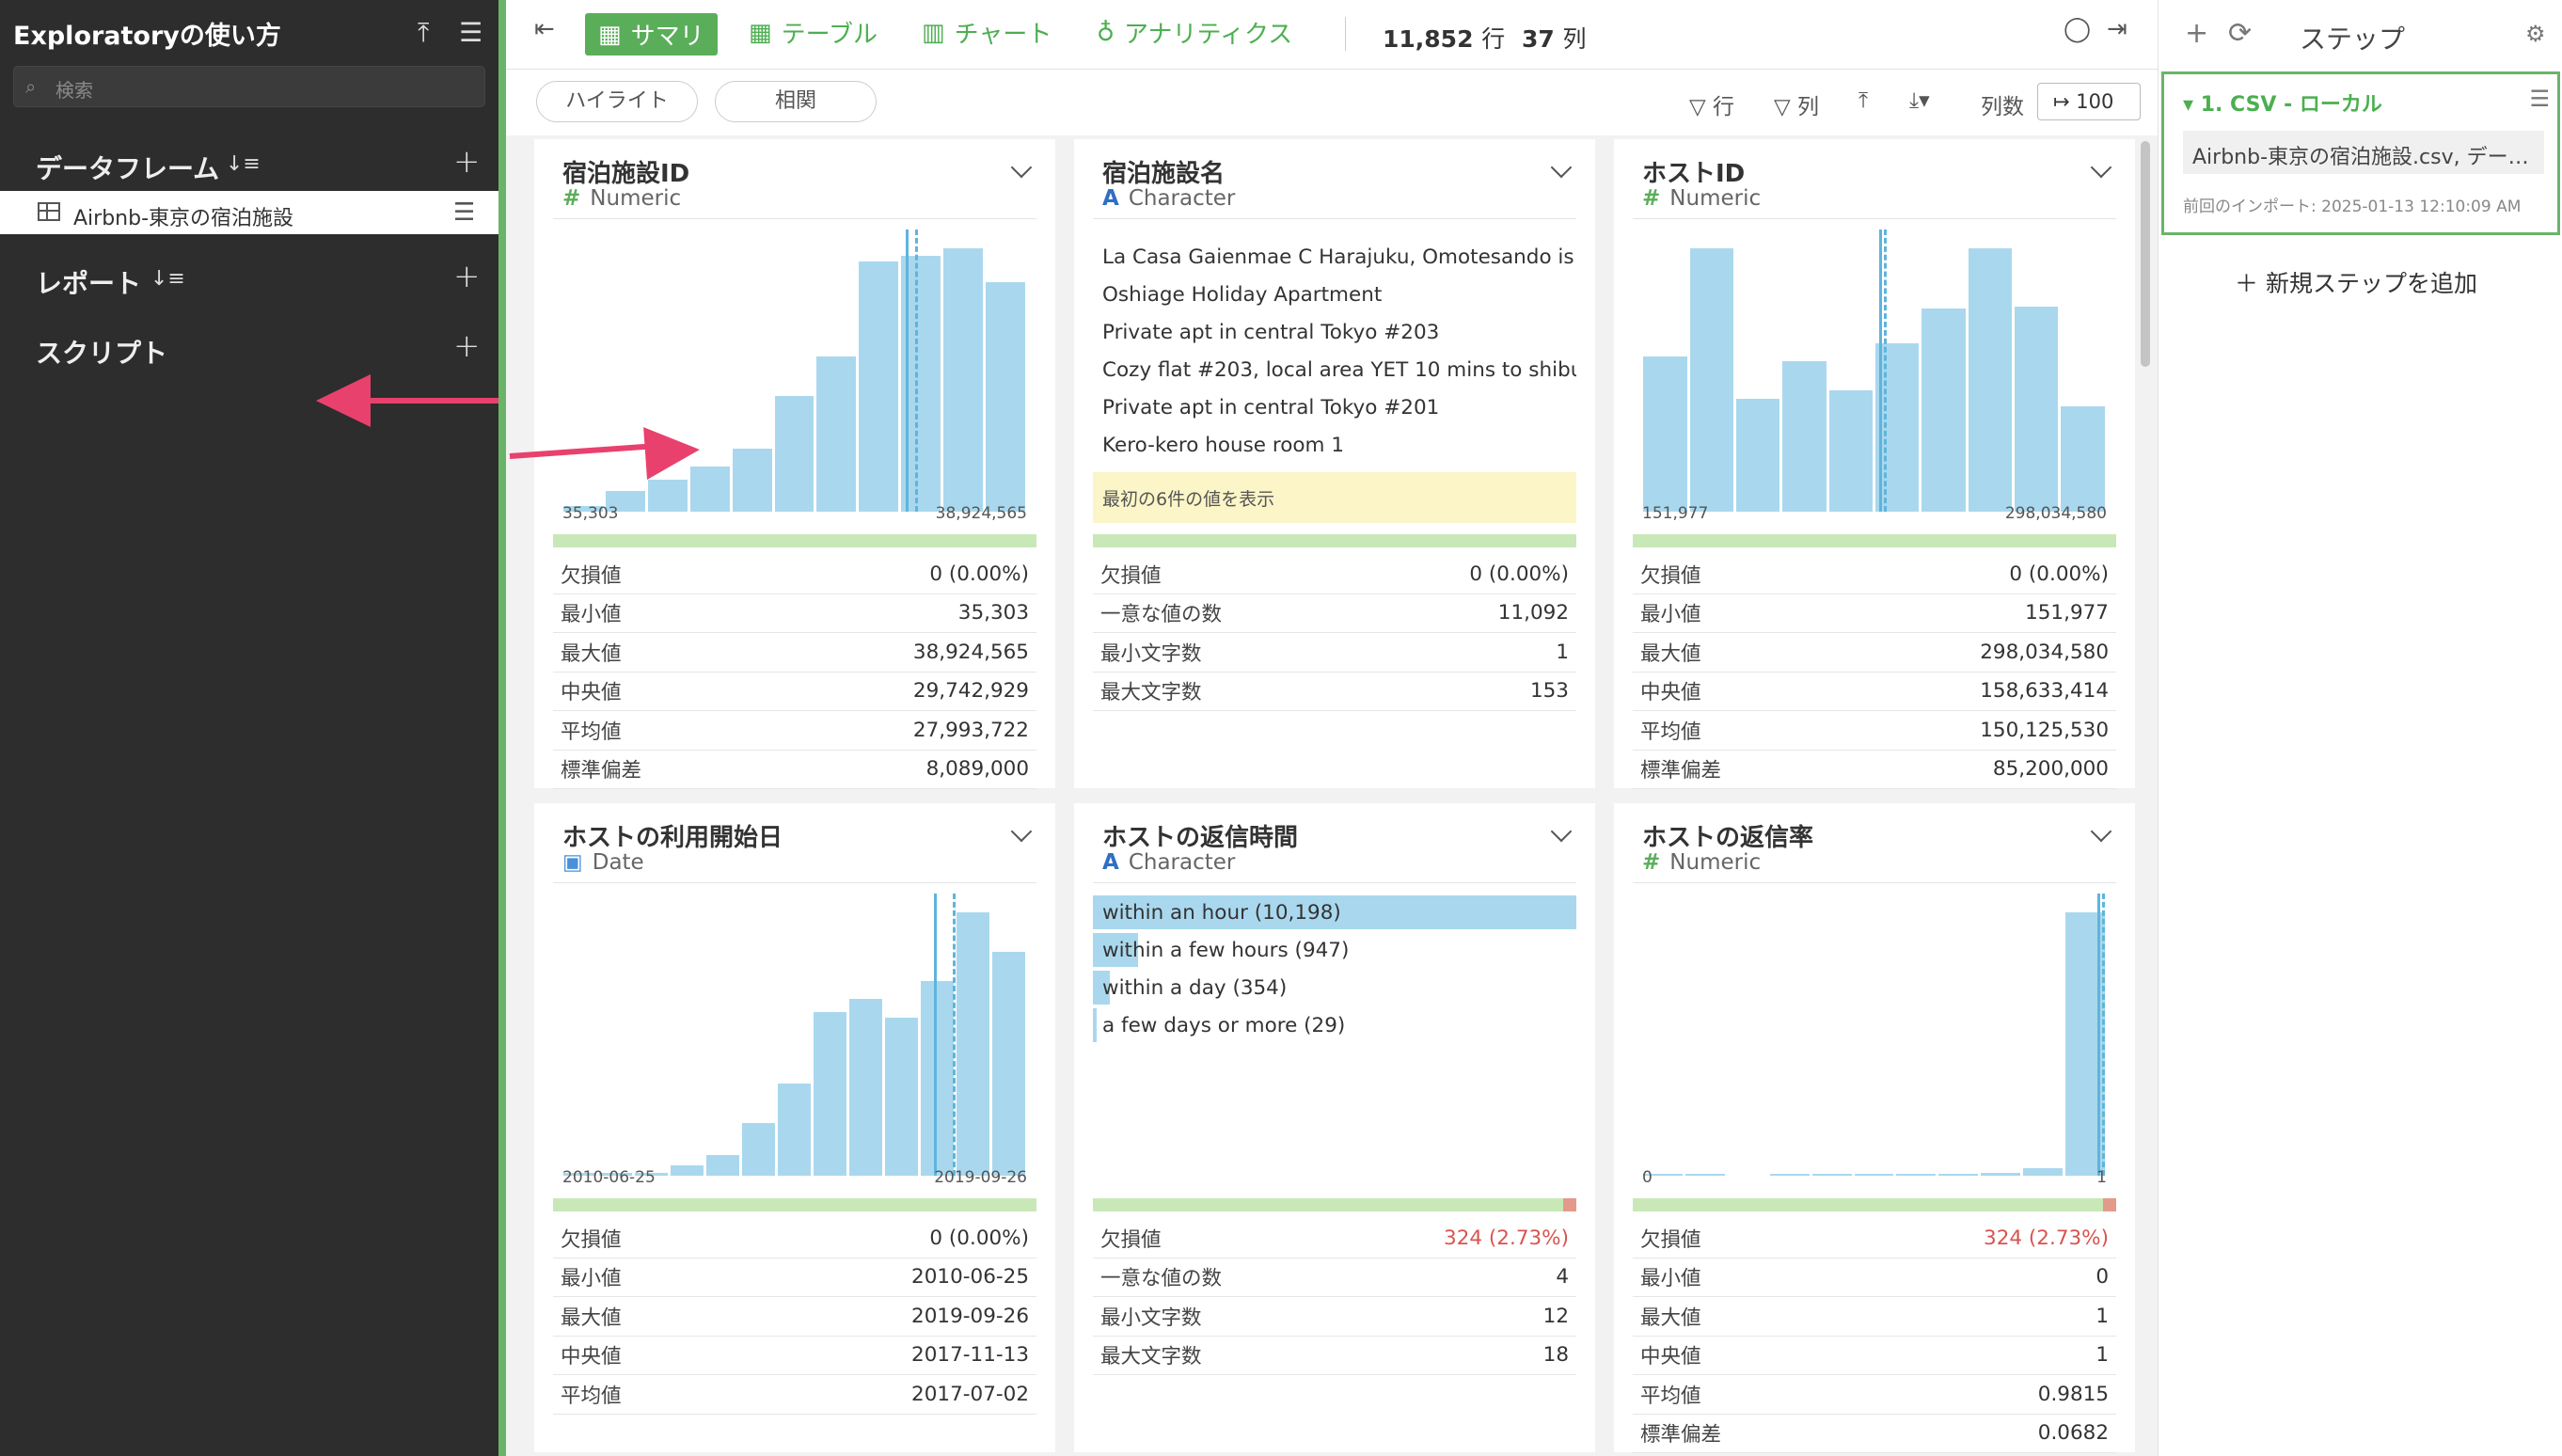 Image resolution: width=2562 pixels, height=1456 pixels. Describe the element at coordinates (652, 34) in the screenshot. I see `tab-summary: ▦ サマリ` at that location.